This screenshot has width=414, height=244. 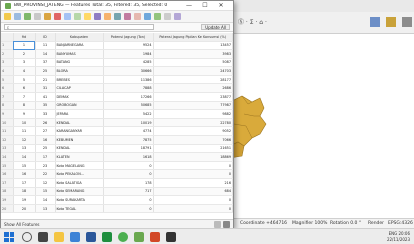 What do you see at coordinates (128, 63) in the screenshot?
I see `table-cell: 4285` at bounding box center [128, 63].